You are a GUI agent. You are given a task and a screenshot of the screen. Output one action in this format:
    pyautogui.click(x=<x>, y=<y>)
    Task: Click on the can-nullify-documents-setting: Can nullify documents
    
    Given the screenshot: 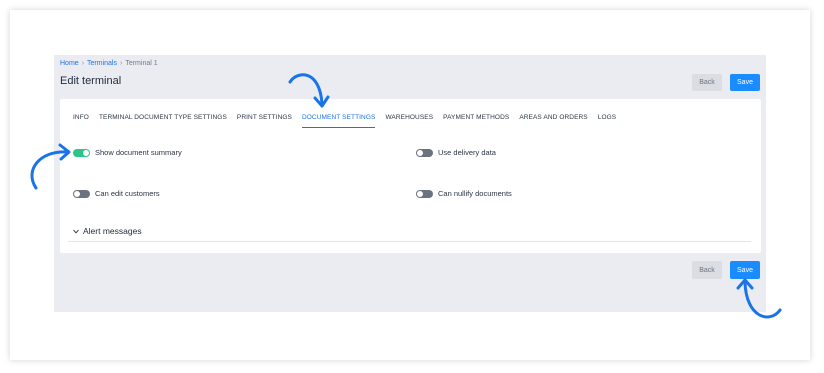 What is the action you would take?
    pyautogui.click(x=464, y=193)
    